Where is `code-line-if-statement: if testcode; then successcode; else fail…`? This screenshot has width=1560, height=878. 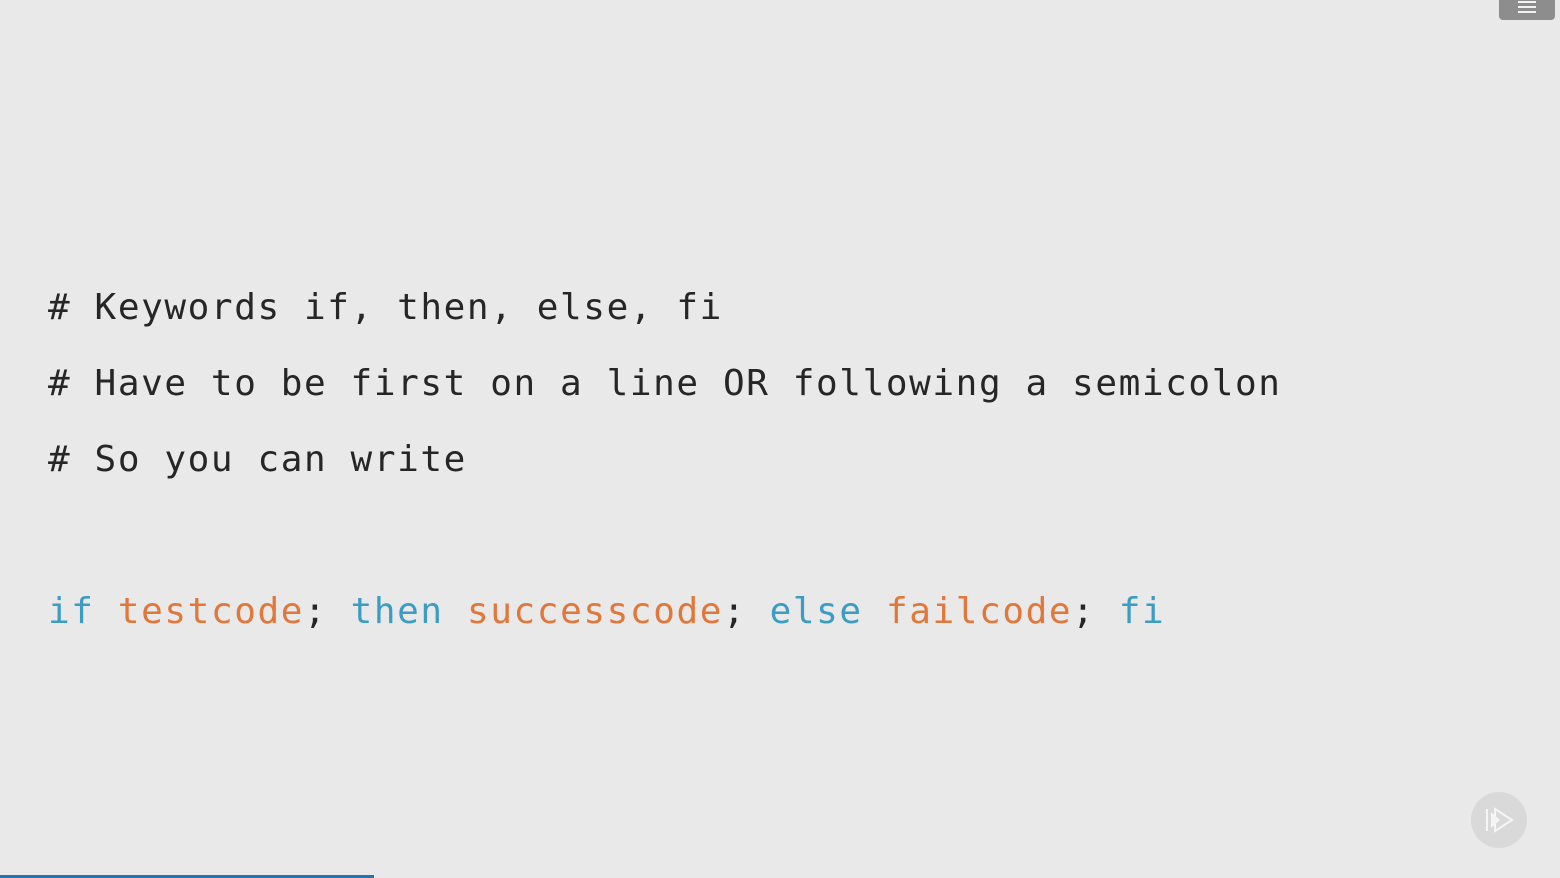
code-line-if-statement: if testcode; then successcode; else fail… is located at coordinates (606, 612).